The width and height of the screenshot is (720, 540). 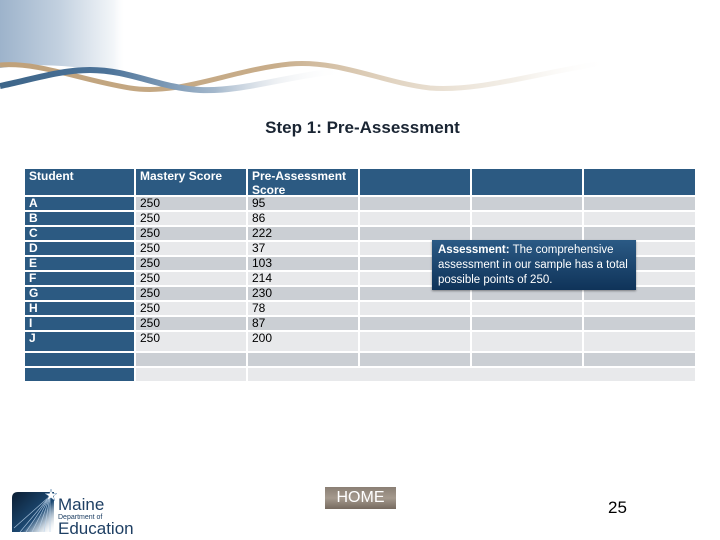 What do you see at coordinates (79, 323) in the screenshot?
I see `cell-student: I` at bounding box center [79, 323].